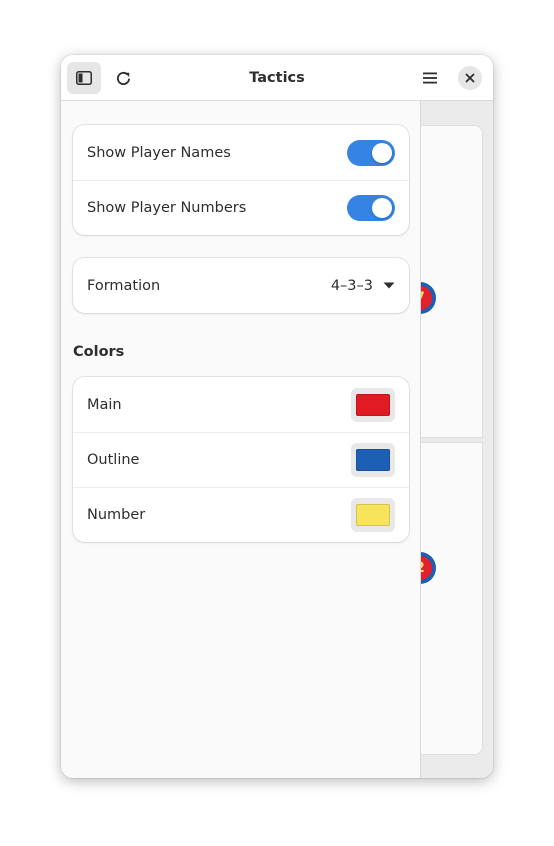  I want to click on formation-card: Formation 4–3–3, so click(241, 285).